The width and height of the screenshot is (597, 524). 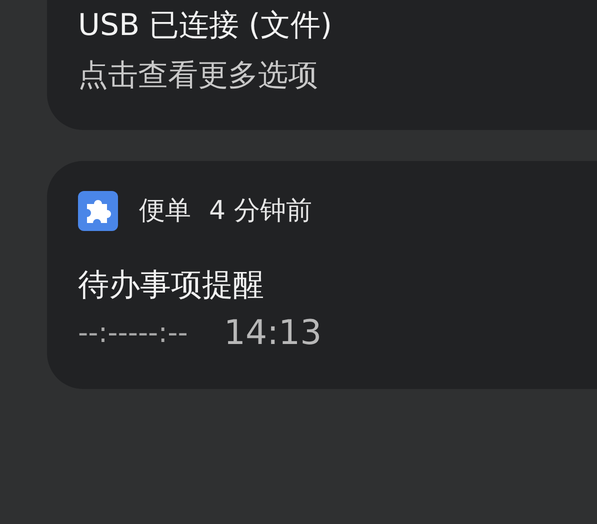 I want to click on app-name: 便单, so click(x=165, y=211).